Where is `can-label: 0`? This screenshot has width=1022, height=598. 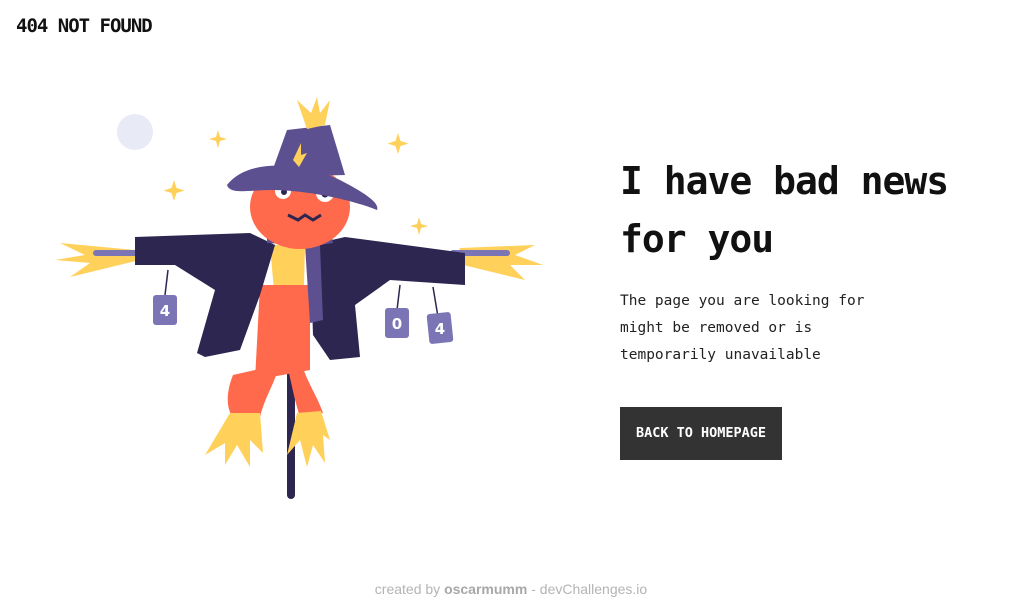
can-label: 0 is located at coordinates (397, 324).